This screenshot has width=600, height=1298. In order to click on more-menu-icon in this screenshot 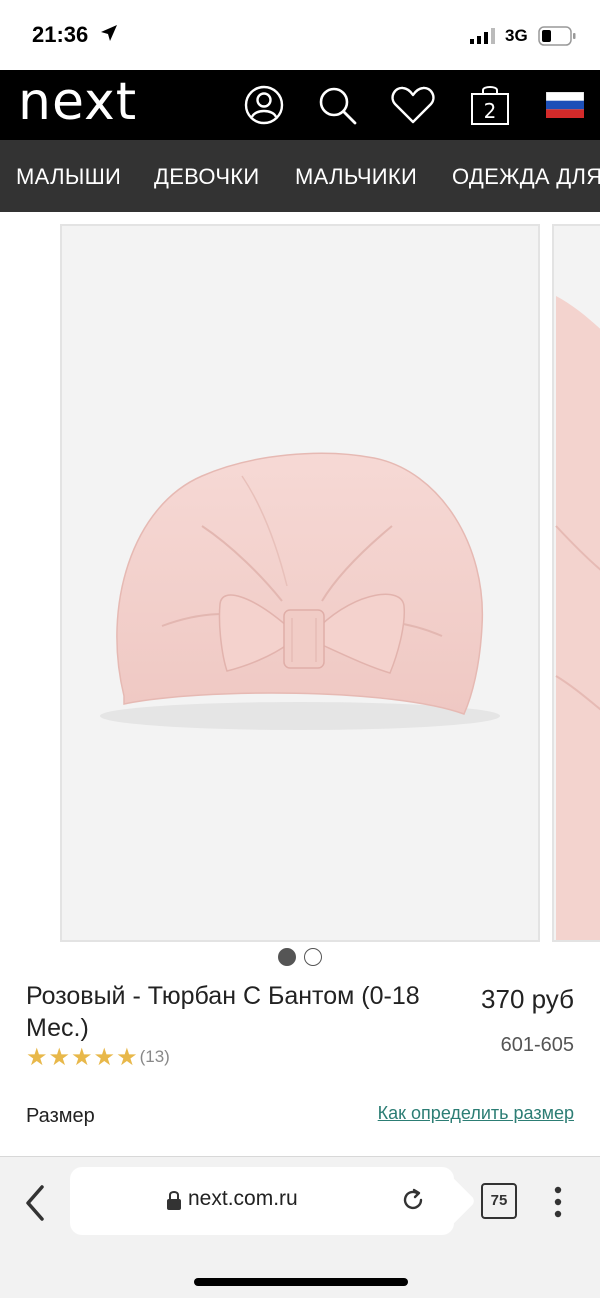, I will do `click(558, 1202)`.